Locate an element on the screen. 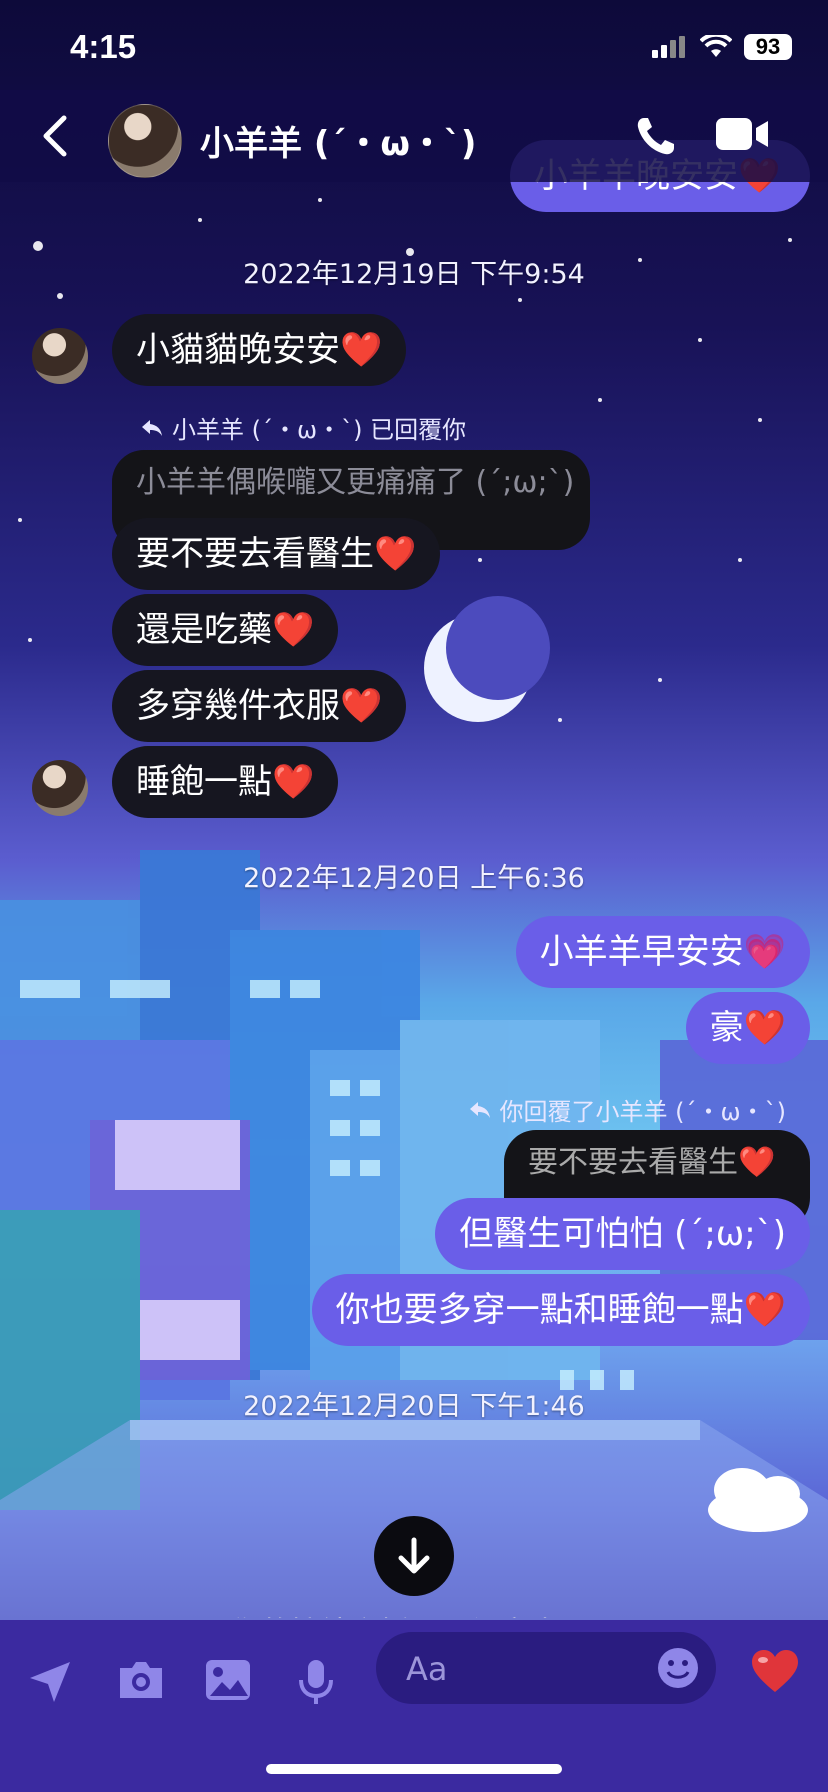 The width and height of the screenshot is (828, 1792). phone-icon is located at coordinates (656, 136).